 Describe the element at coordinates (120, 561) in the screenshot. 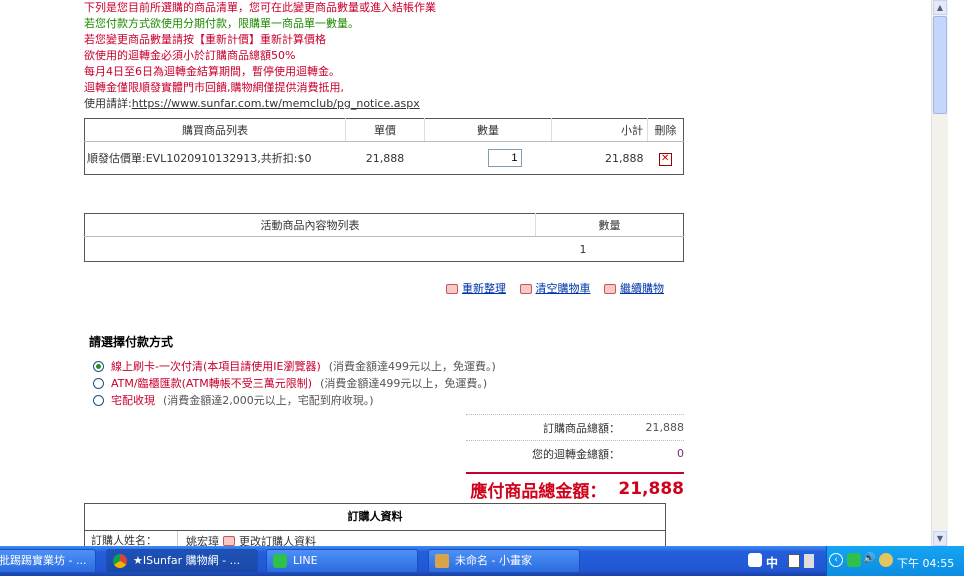

I see `chrome-icon` at that location.